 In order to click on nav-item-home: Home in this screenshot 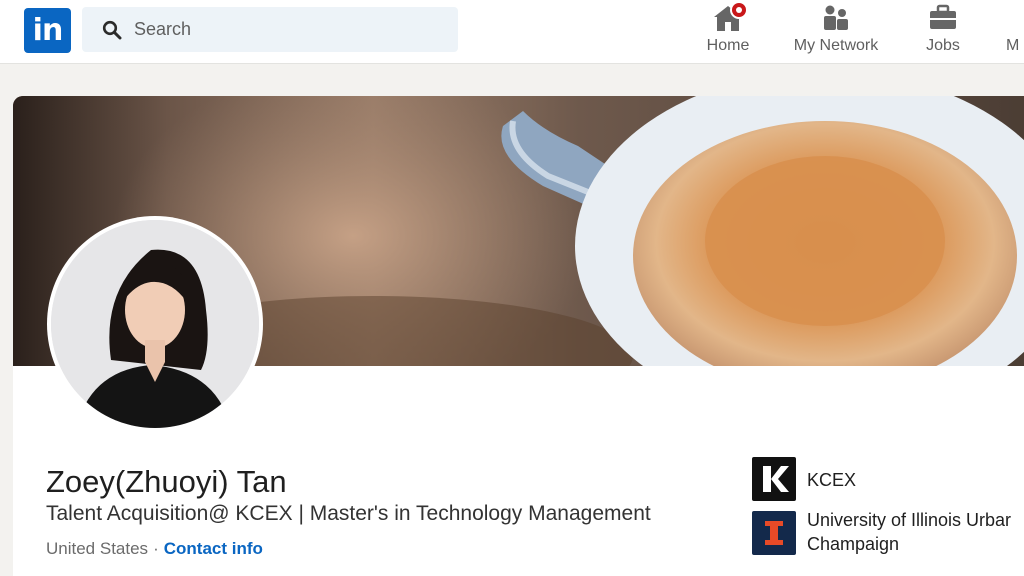, I will do `click(728, 32)`.